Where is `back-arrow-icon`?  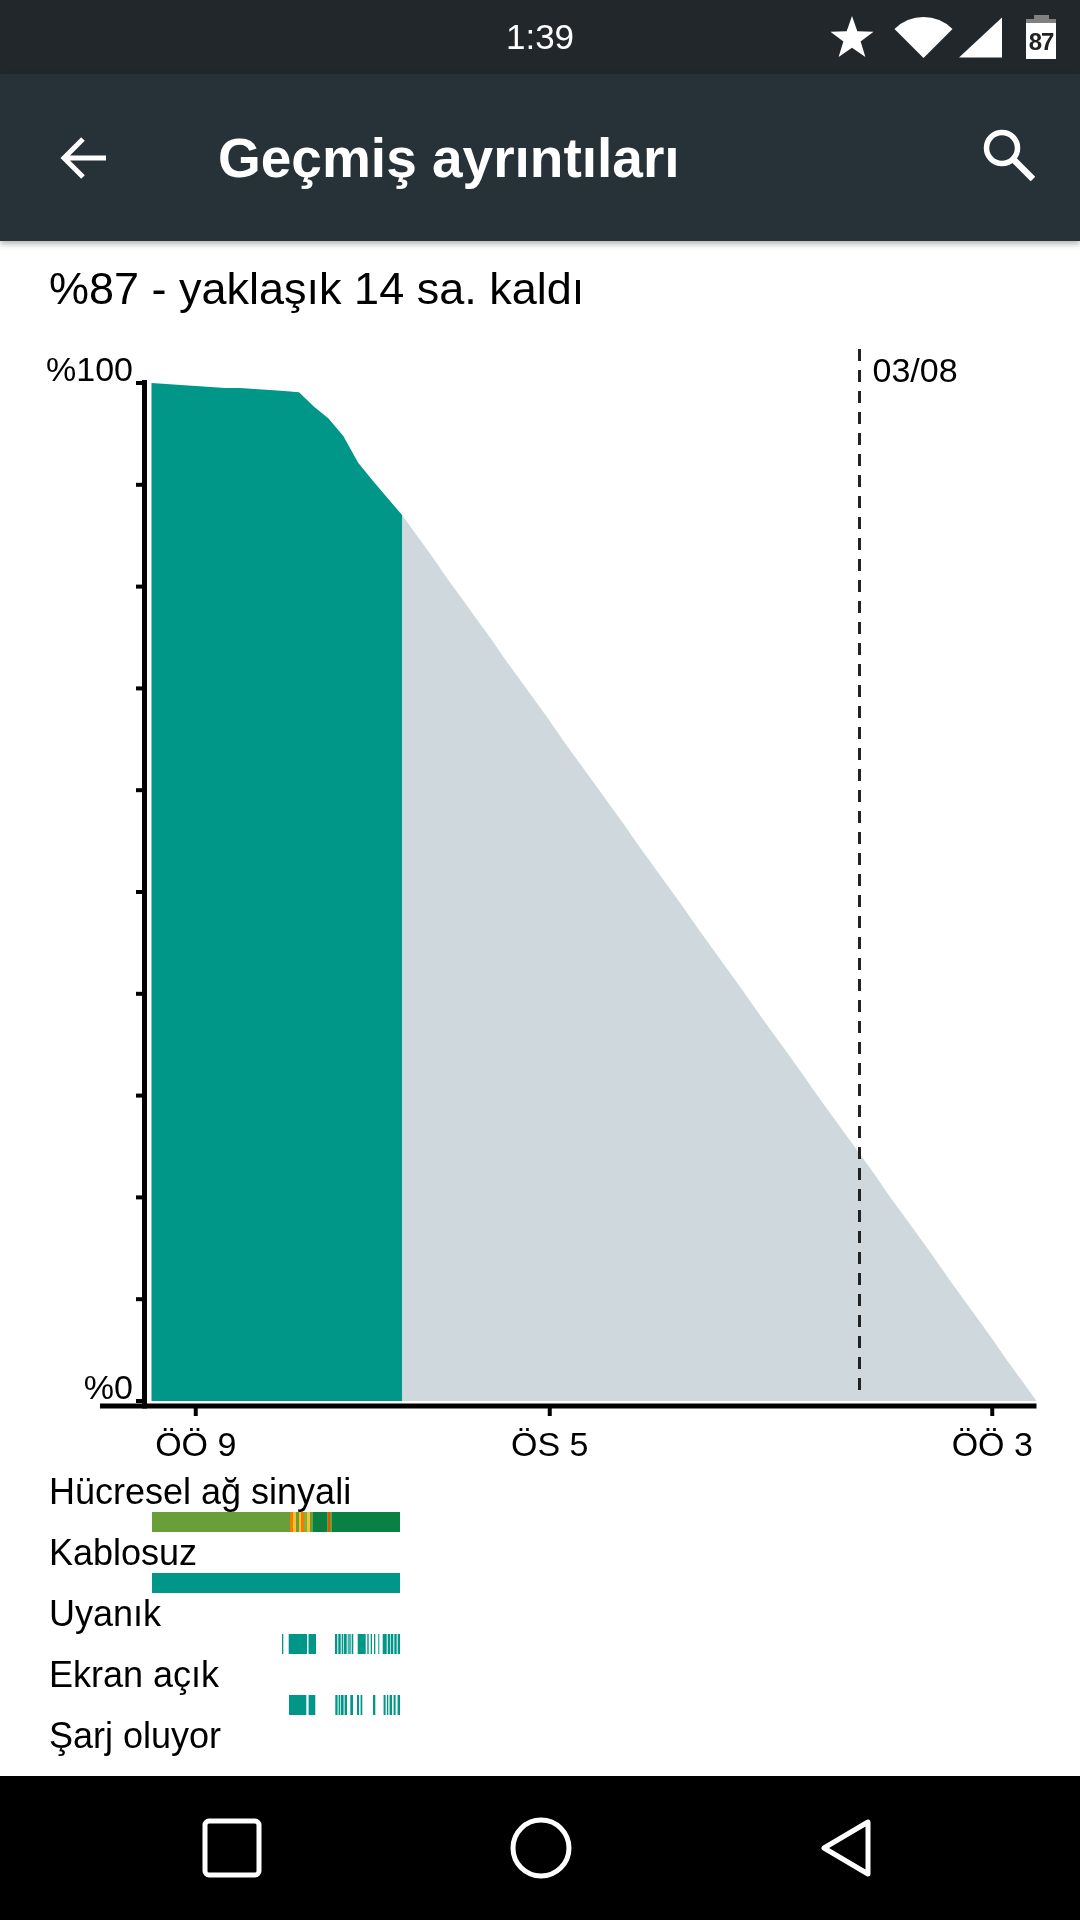 back-arrow-icon is located at coordinates (83, 157).